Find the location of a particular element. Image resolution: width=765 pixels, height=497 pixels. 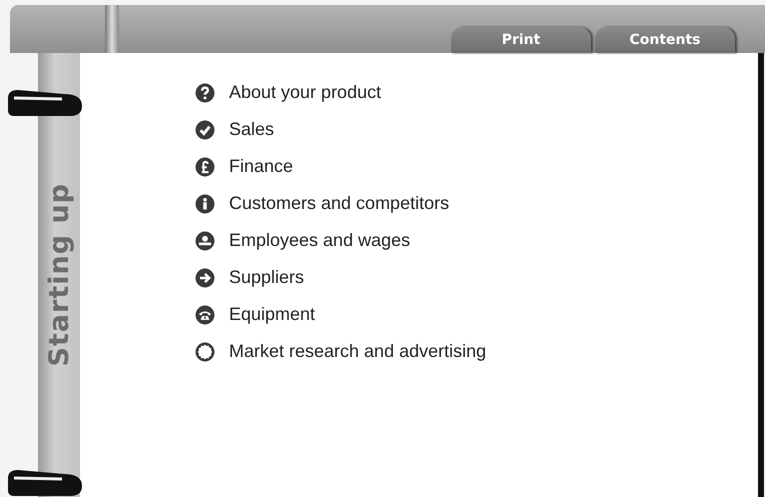

starburst-icon is located at coordinates (205, 352).